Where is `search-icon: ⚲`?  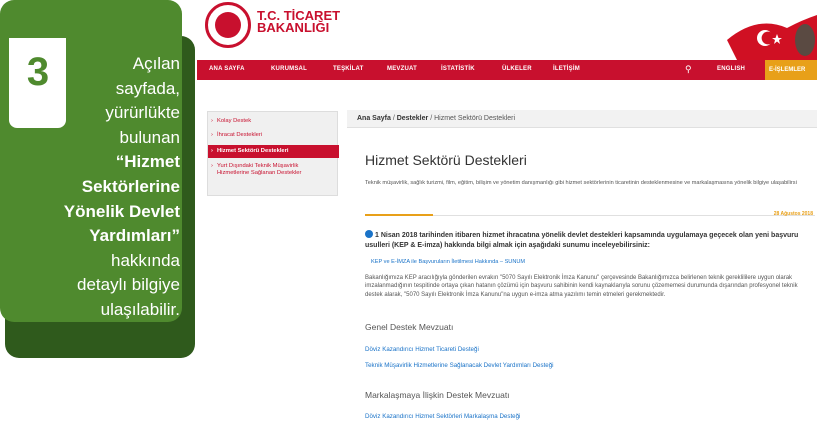
search-icon: ⚲ is located at coordinates (688, 69).